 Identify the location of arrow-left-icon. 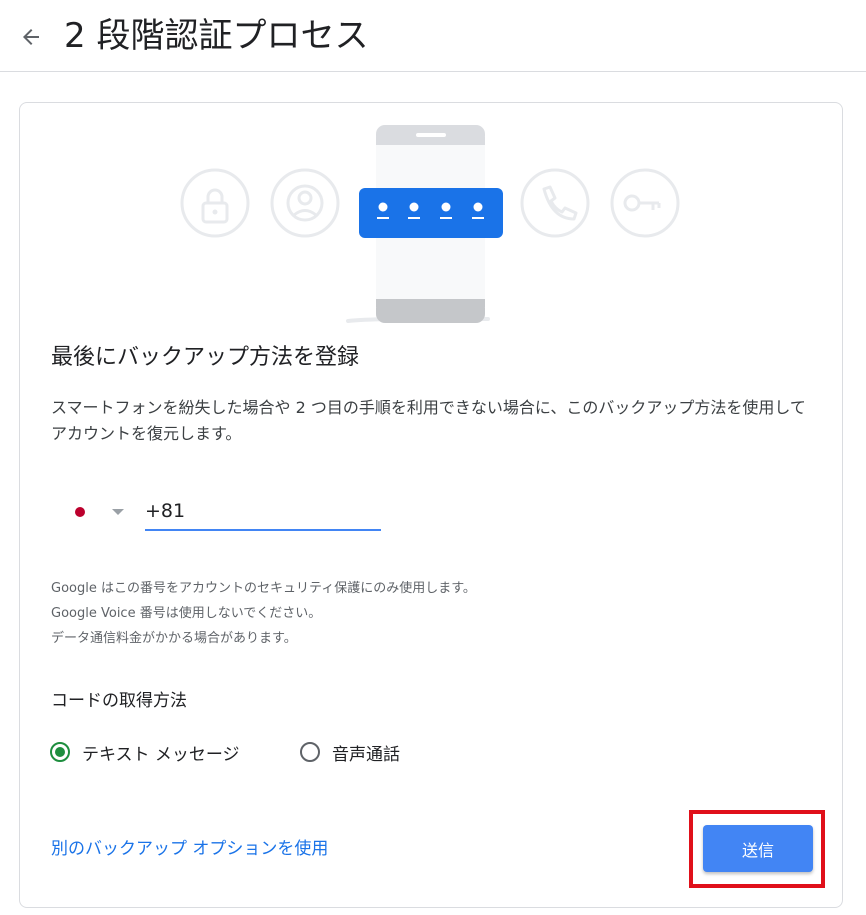
(31, 37).